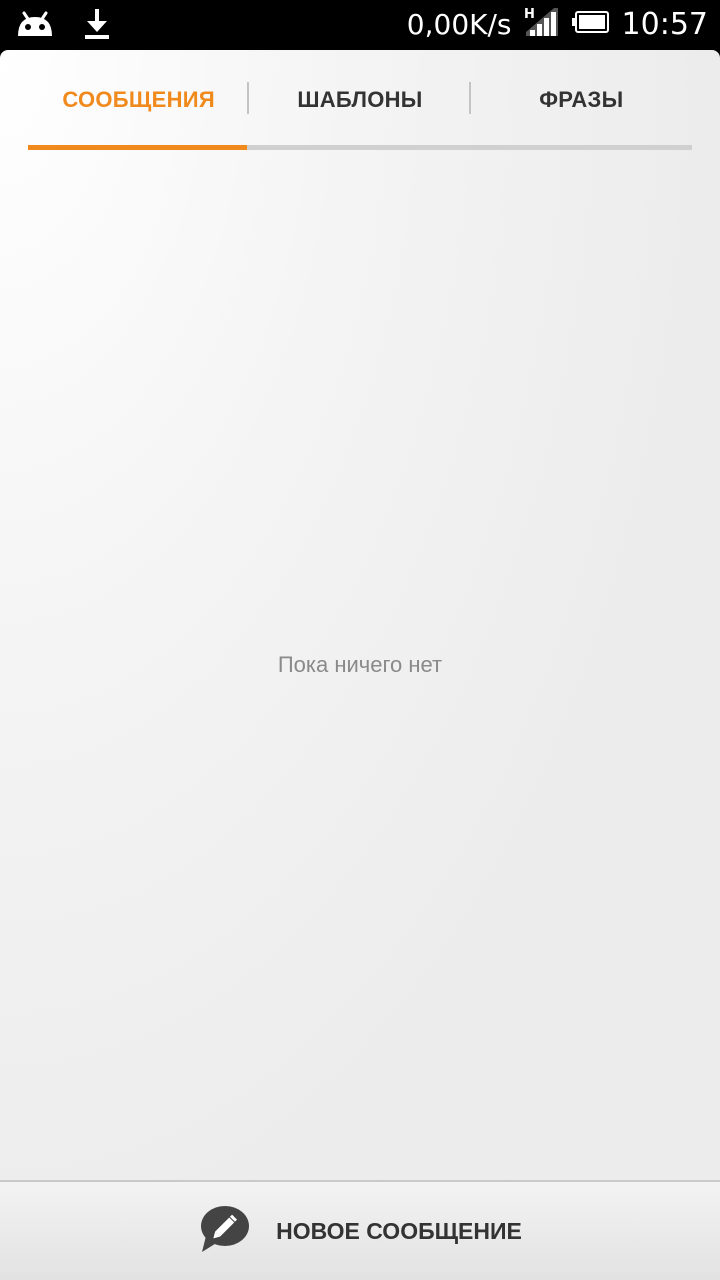 Image resolution: width=720 pixels, height=1280 pixels. I want to click on network-speed: 0,00K/s, so click(459, 24).